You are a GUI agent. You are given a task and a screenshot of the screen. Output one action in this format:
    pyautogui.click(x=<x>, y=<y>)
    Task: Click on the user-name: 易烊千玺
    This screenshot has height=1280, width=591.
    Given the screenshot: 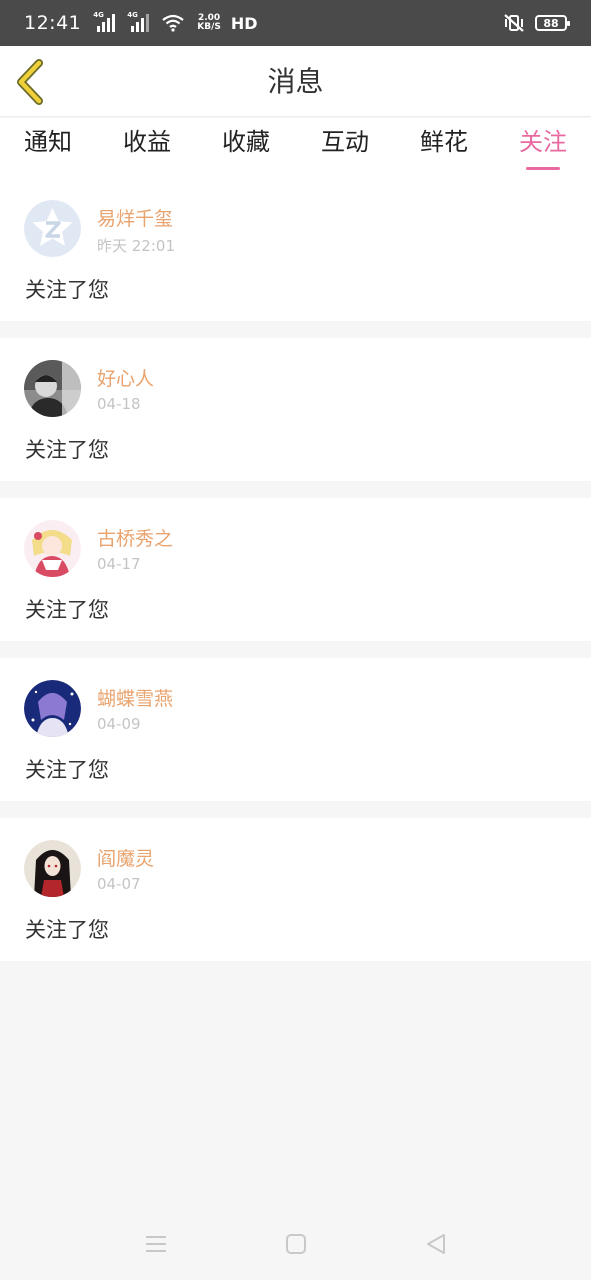 What is the action you would take?
    pyautogui.click(x=135, y=217)
    